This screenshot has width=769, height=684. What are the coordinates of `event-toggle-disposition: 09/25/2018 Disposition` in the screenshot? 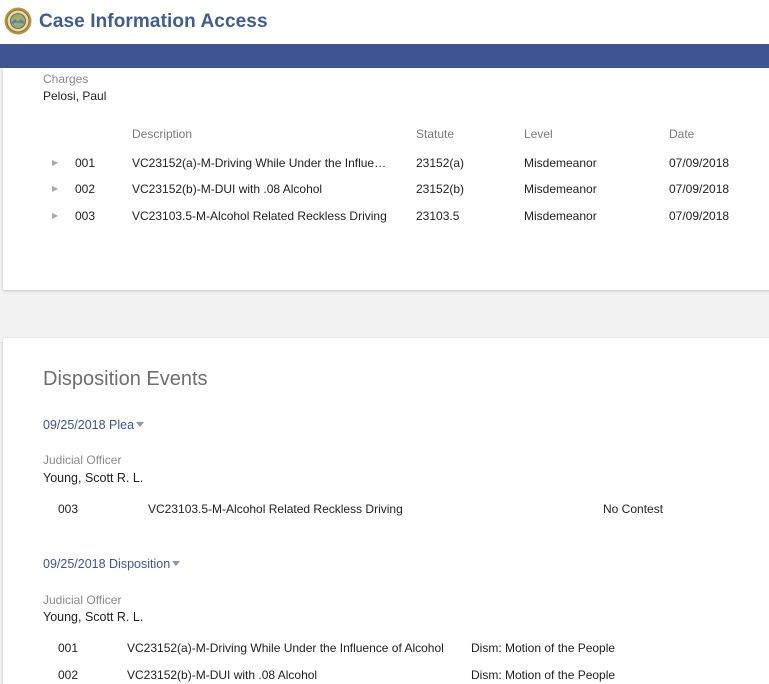 It's located at (112, 564).